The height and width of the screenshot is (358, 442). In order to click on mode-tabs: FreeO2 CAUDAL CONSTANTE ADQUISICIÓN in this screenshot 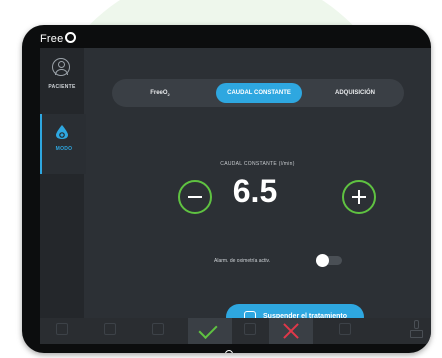, I will do `click(258, 93)`.